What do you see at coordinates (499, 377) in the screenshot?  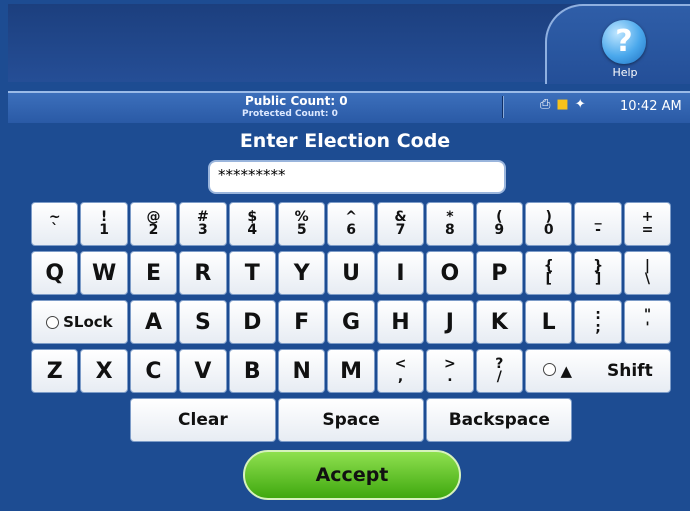 I see `key-lower-char: /` at bounding box center [499, 377].